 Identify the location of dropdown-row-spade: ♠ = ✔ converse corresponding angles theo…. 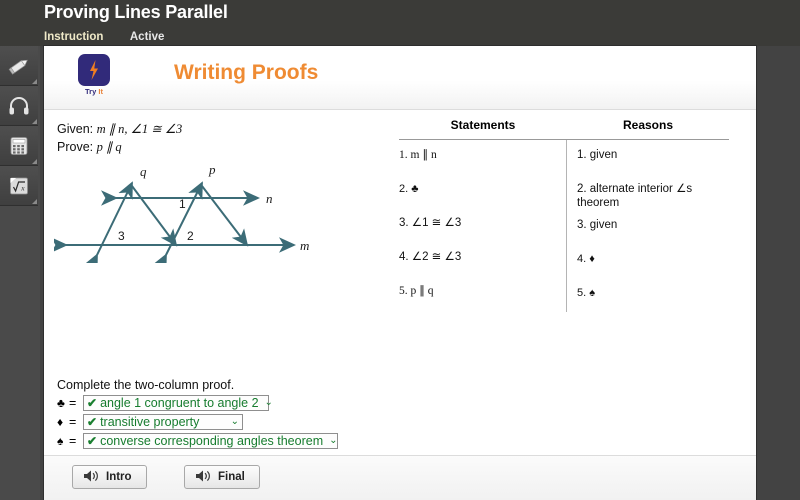
(197, 440).